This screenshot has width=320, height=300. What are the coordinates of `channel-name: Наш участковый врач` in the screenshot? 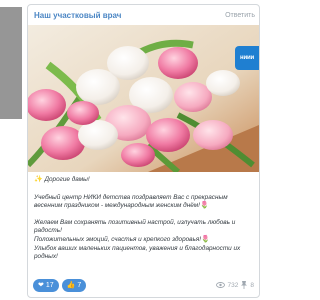 It's located at (77, 15).